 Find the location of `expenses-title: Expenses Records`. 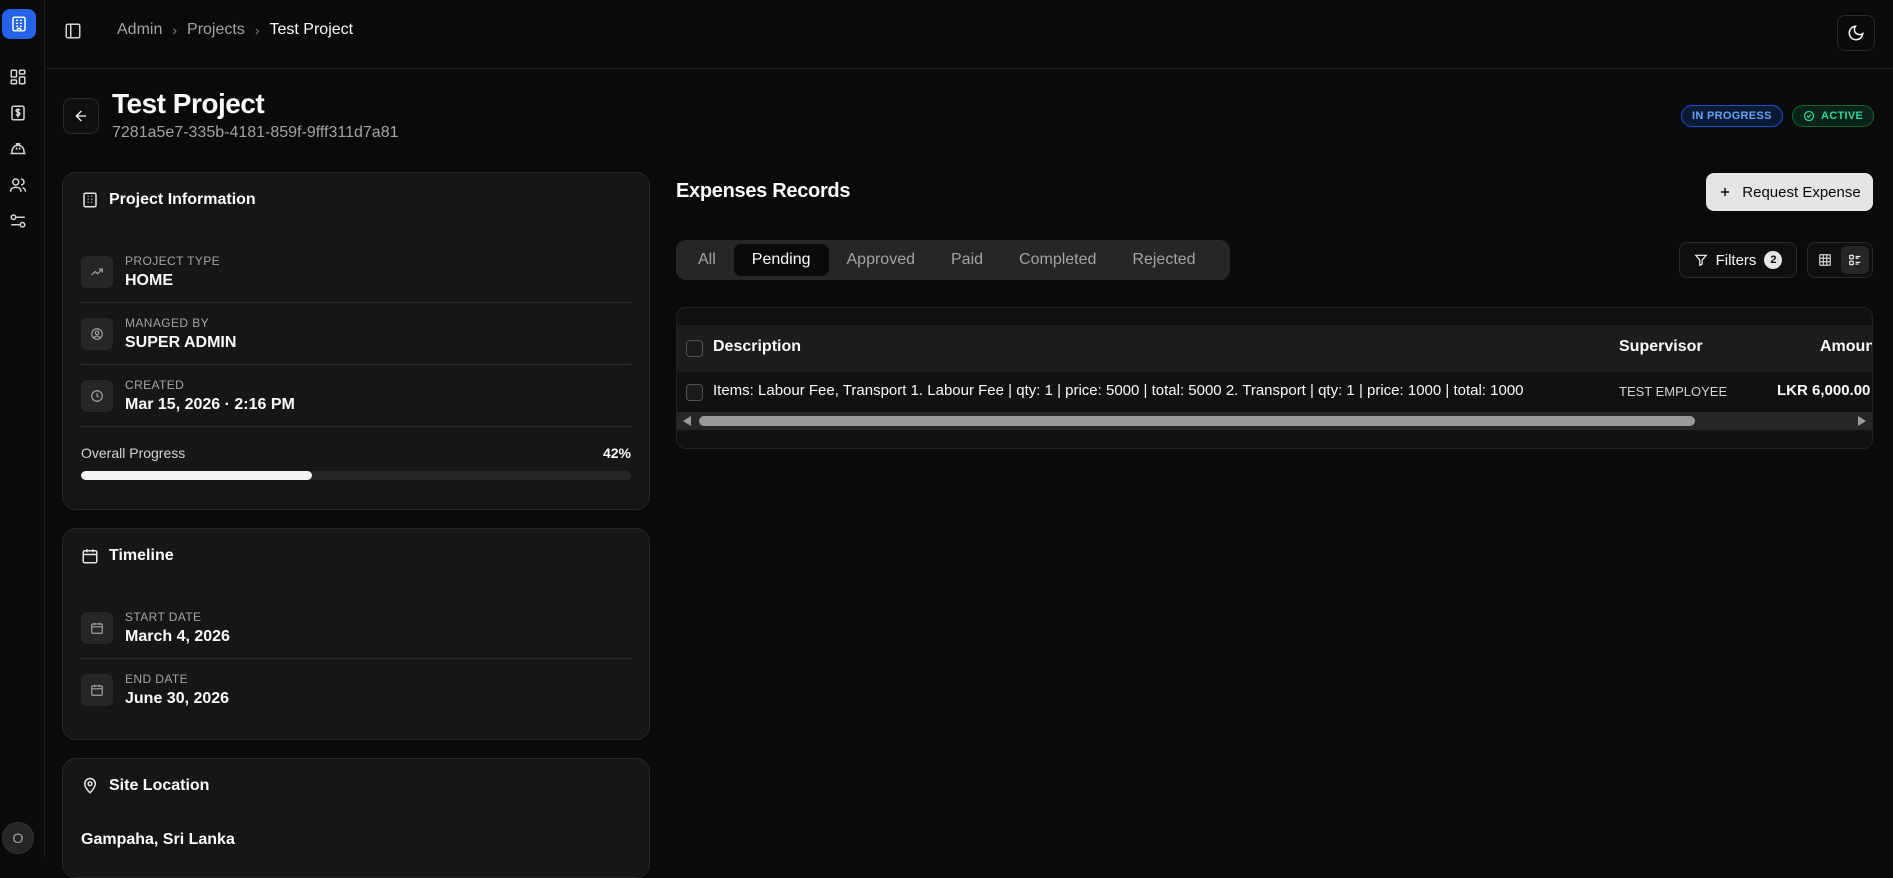

expenses-title: Expenses Records is located at coordinates (763, 191).